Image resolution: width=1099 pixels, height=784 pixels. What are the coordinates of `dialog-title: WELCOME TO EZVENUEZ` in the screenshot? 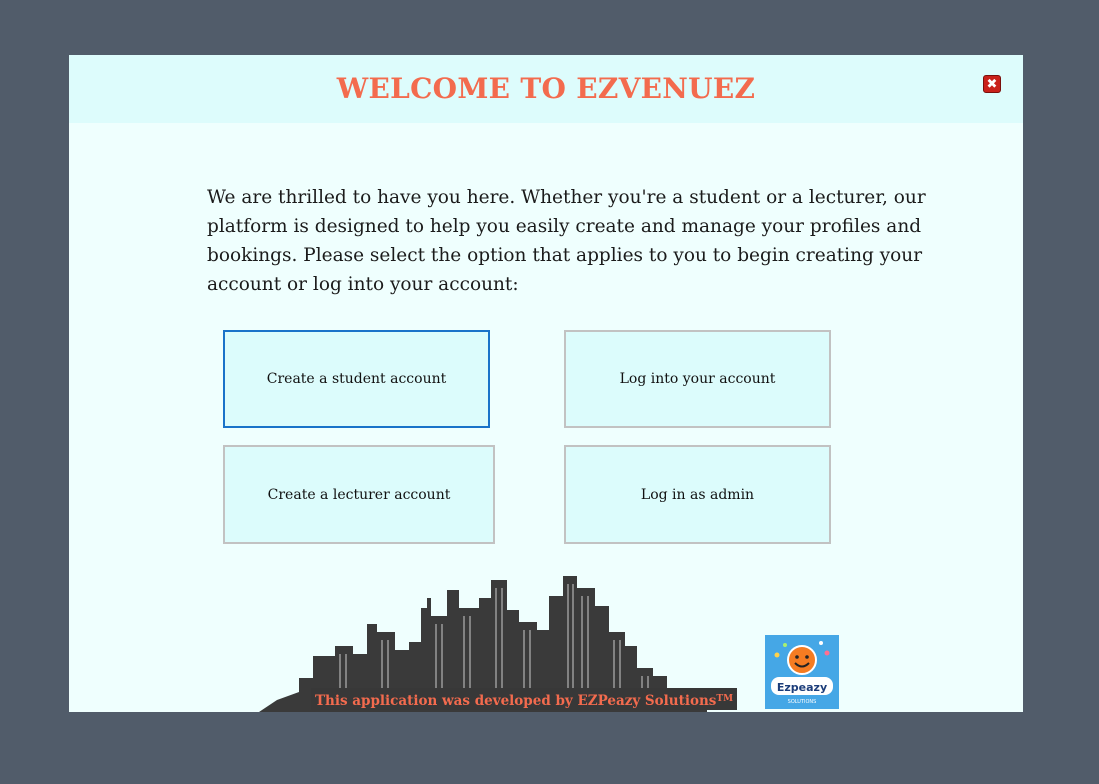 It's located at (546, 88).